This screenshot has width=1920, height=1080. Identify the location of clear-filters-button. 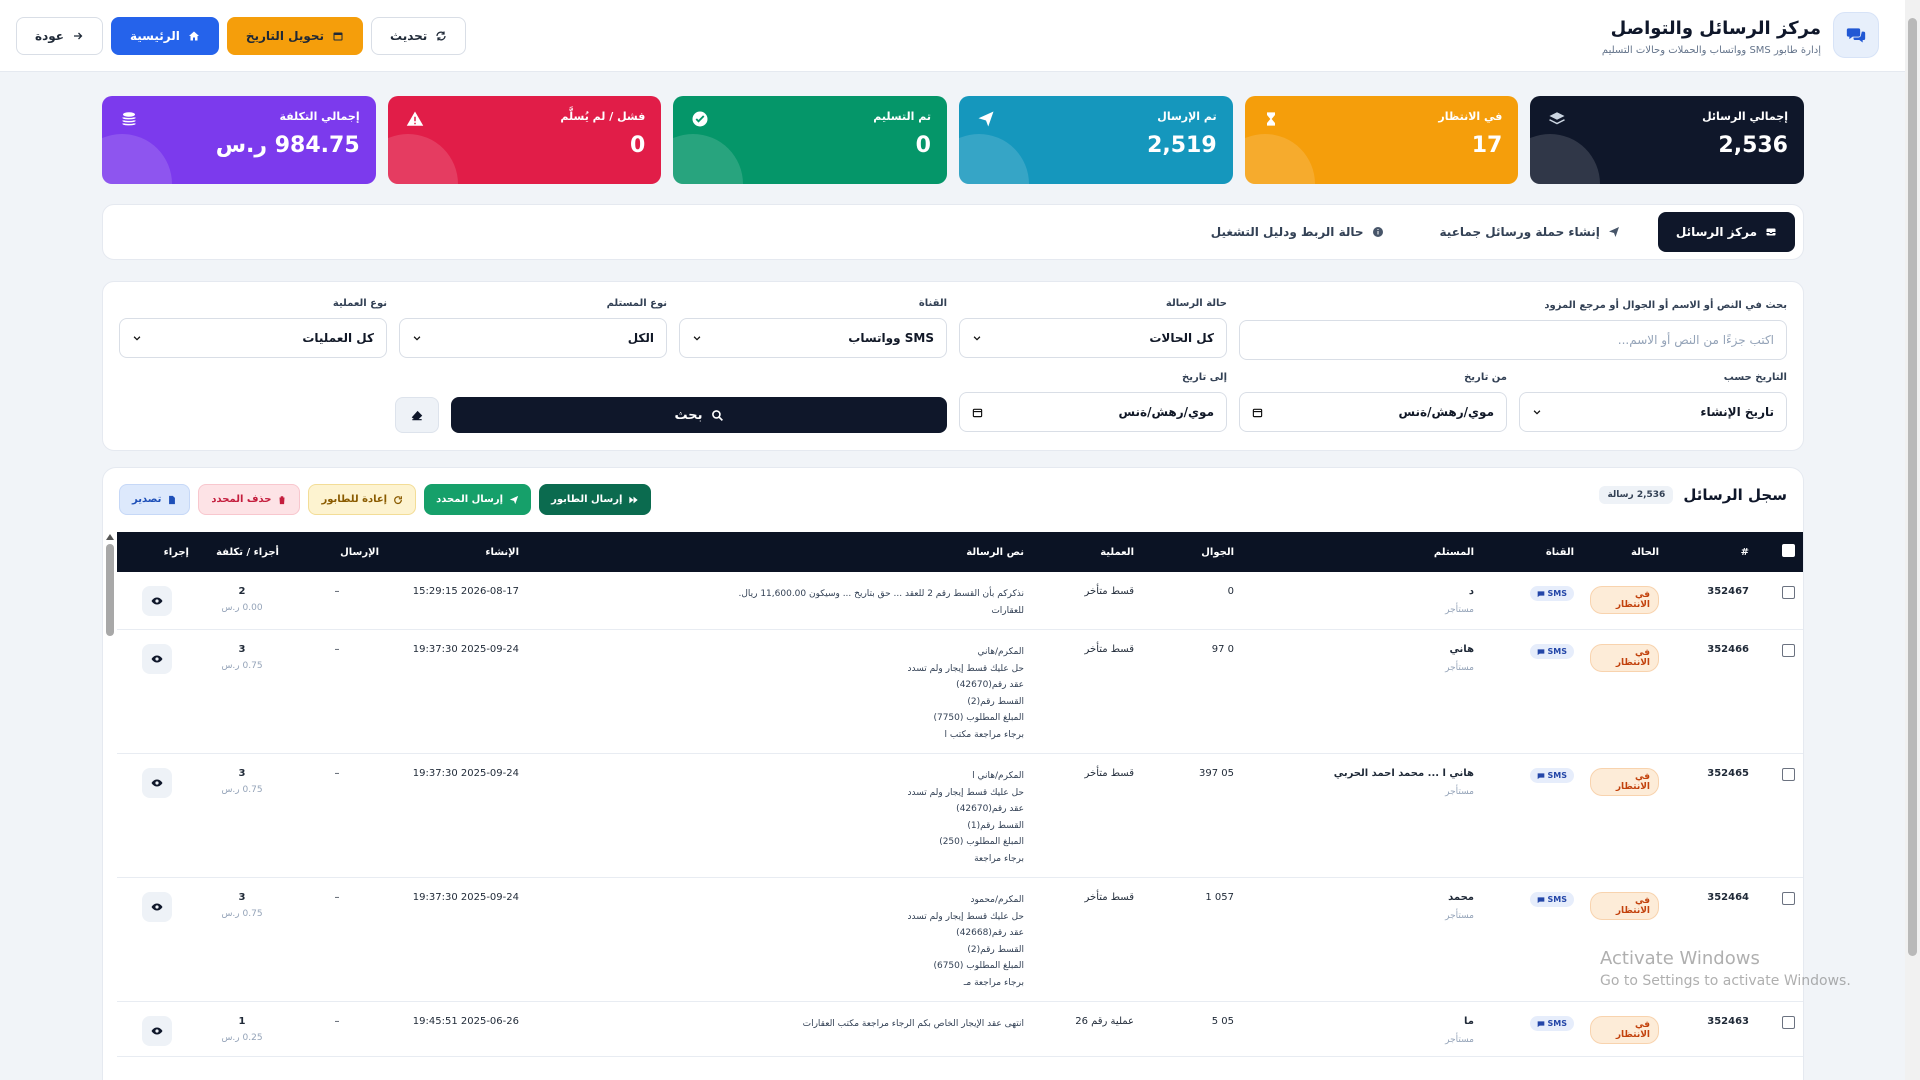
(417, 415).